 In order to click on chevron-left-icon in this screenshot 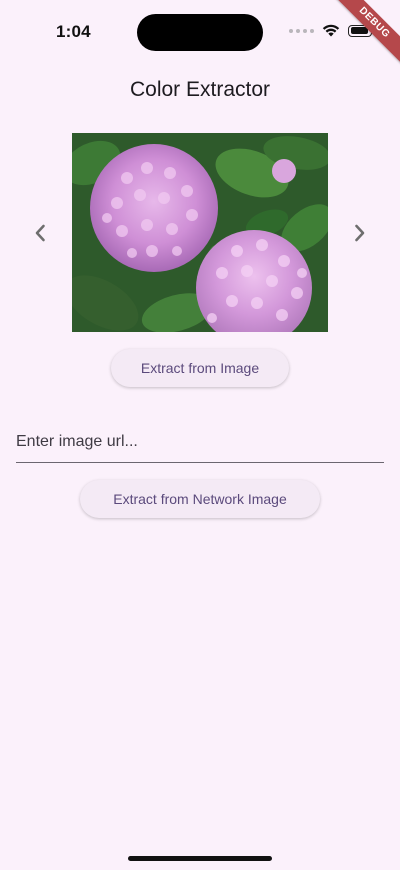, I will do `click(40, 233)`.